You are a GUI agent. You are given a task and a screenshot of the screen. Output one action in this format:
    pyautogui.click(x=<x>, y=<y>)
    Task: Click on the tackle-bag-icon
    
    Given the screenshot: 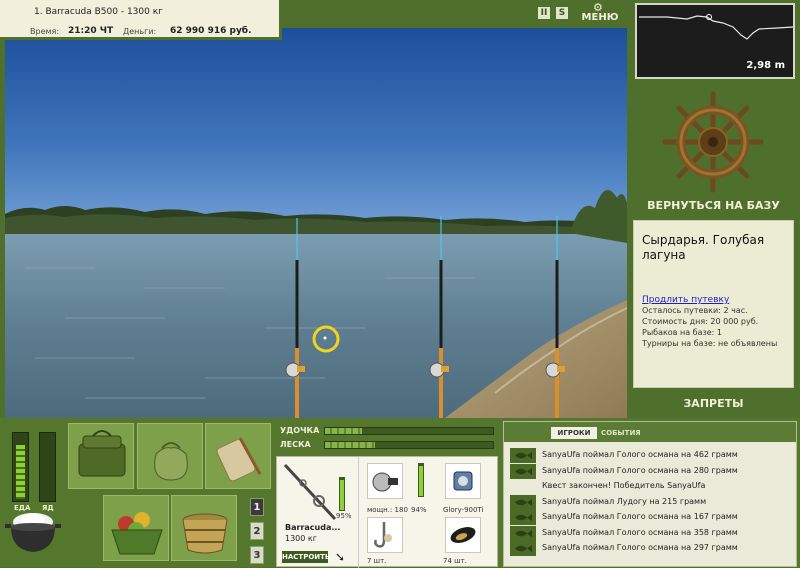 What is the action you would take?
    pyautogui.click(x=102, y=453)
    